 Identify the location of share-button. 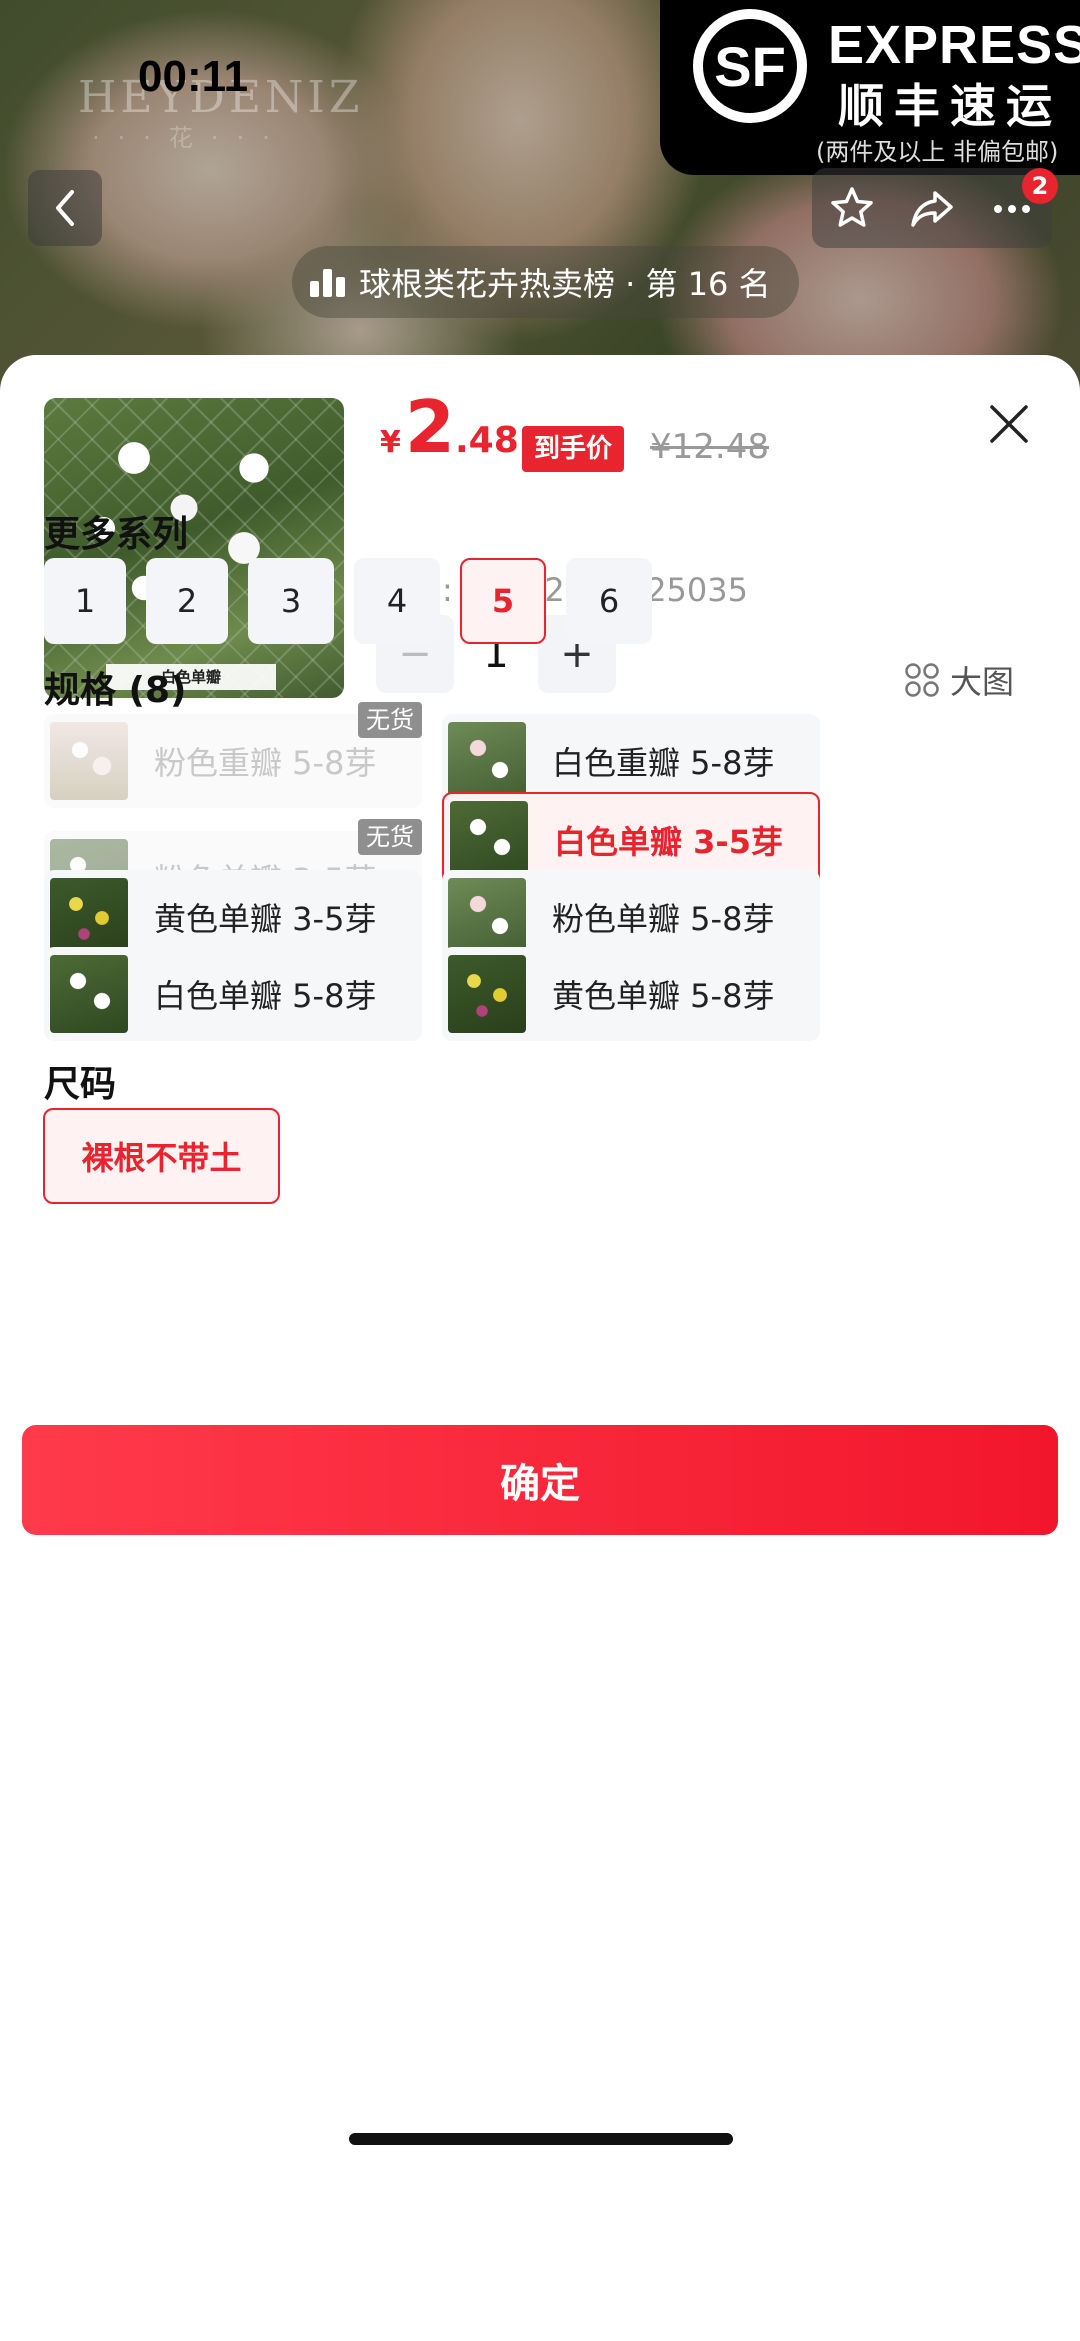
(932, 208).